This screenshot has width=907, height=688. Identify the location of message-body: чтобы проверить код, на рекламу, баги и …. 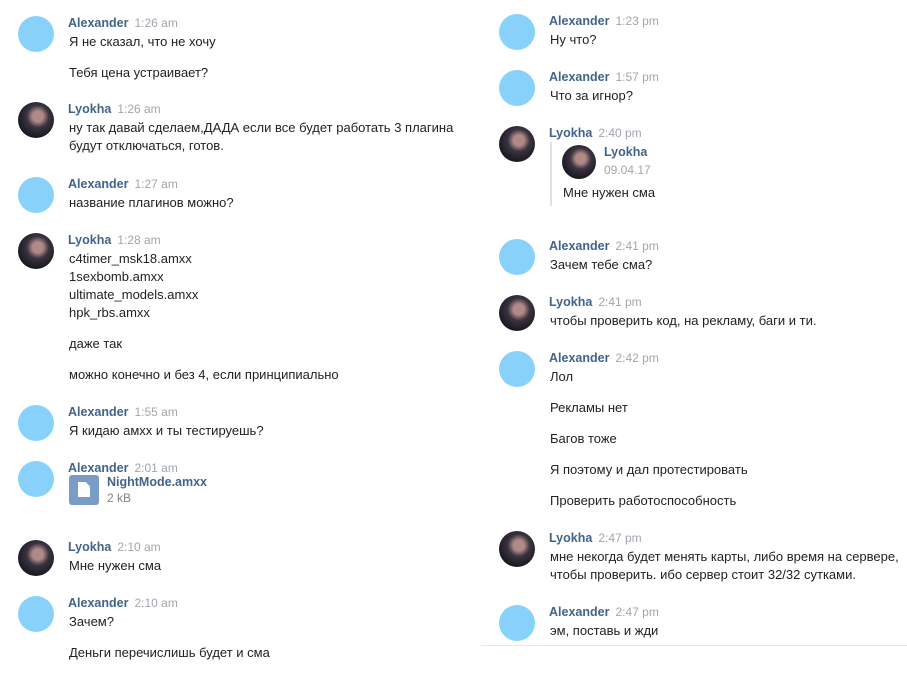
(728, 321).